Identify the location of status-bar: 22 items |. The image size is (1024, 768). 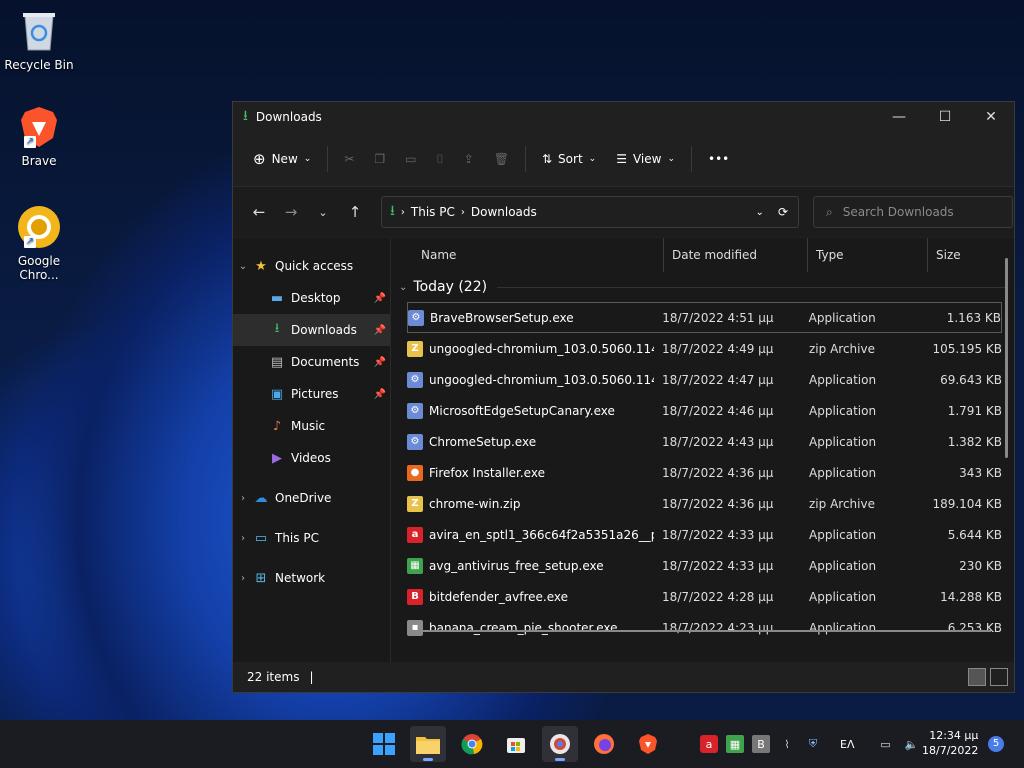
(623, 677).